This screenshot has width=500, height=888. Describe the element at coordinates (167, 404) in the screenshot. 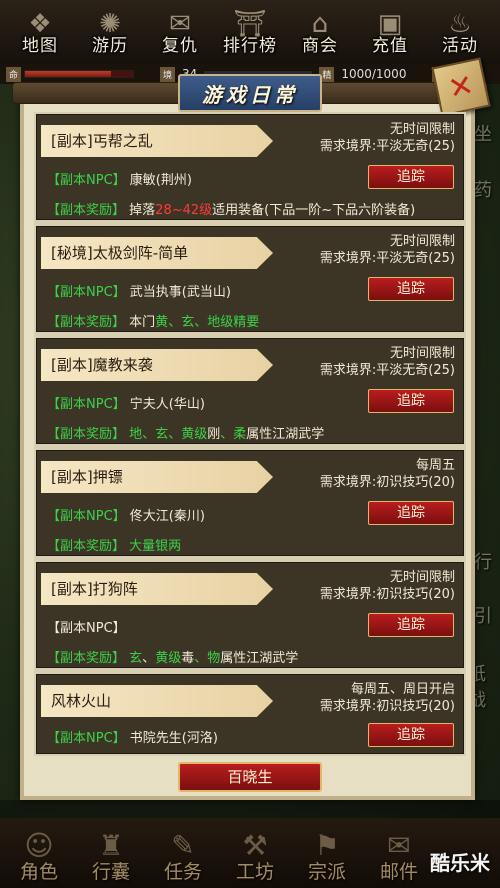

I see `npc-name: 宁夫人(华山)` at that location.